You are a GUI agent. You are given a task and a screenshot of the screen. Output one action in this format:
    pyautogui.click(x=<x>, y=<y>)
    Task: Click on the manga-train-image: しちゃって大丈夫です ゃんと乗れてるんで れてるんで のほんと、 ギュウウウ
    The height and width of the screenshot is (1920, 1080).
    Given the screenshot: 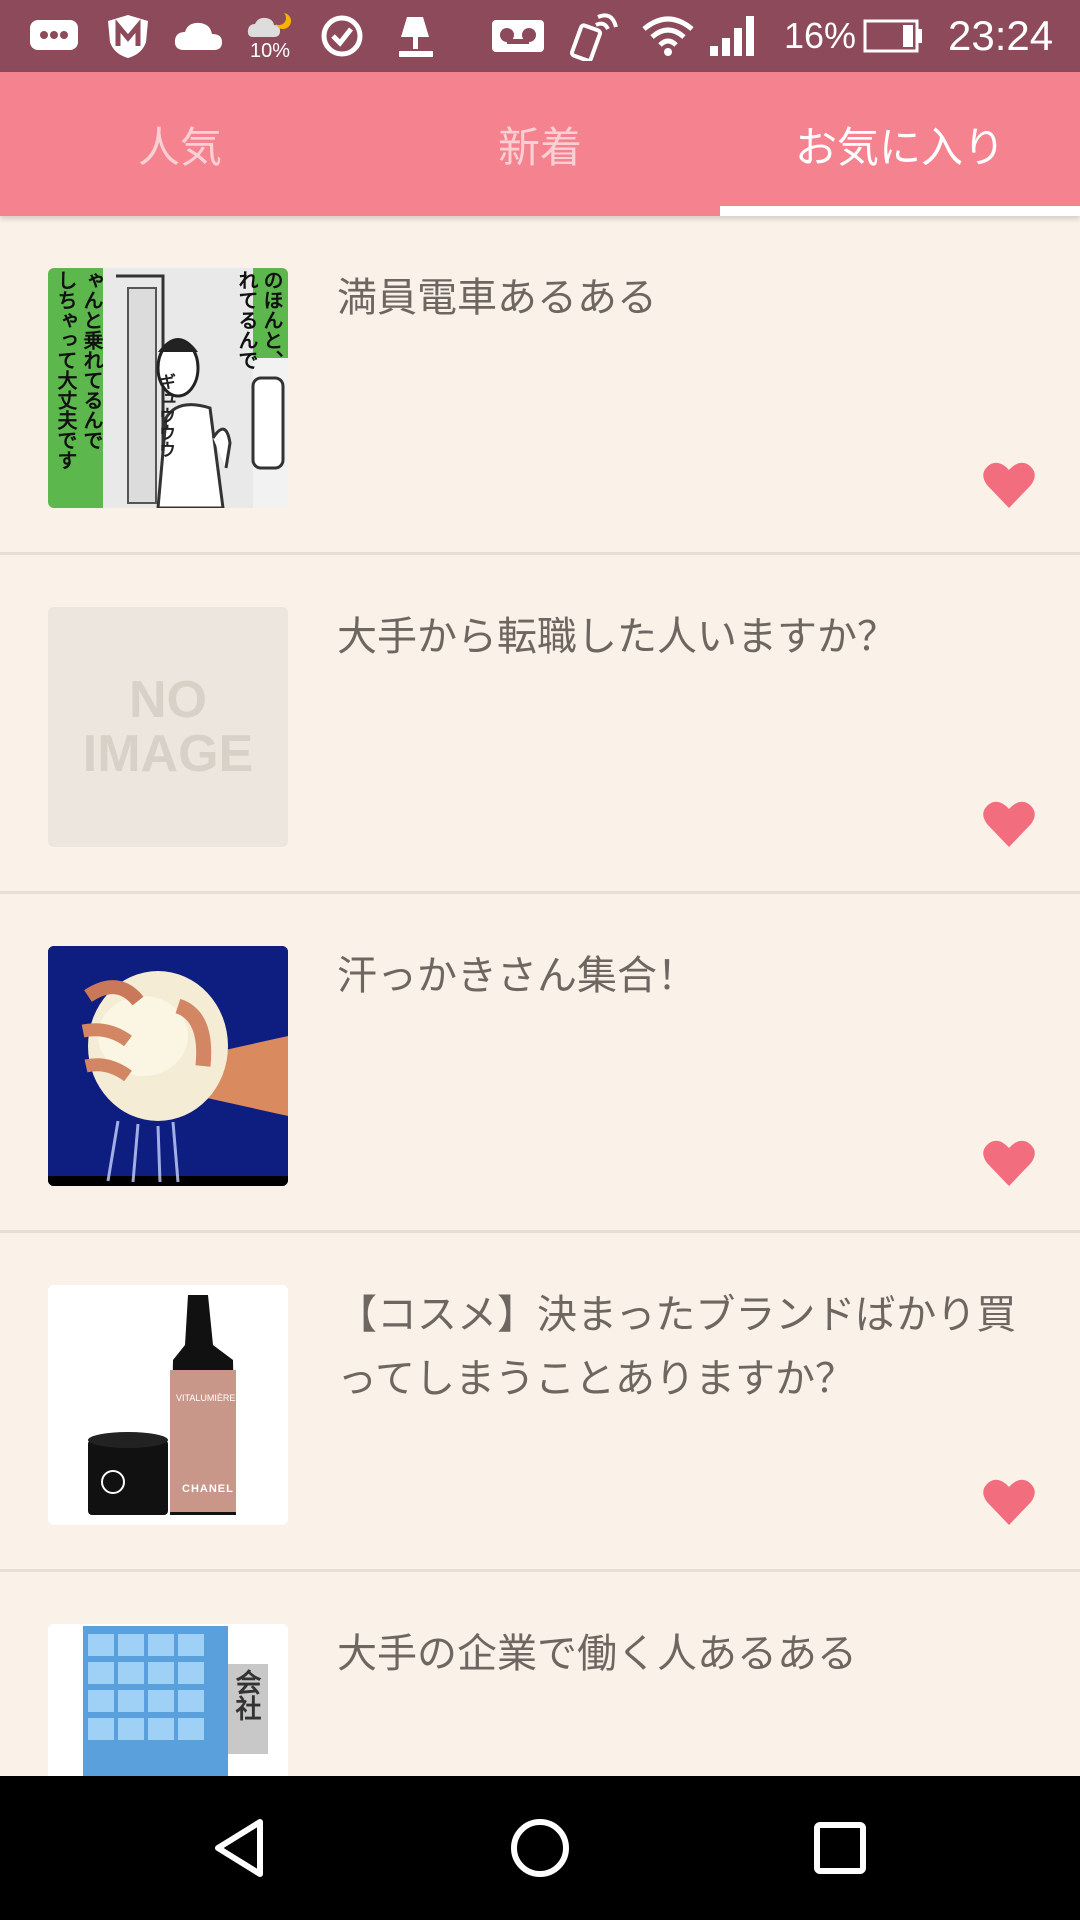 What is the action you would take?
    pyautogui.click(x=168, y=388)
    